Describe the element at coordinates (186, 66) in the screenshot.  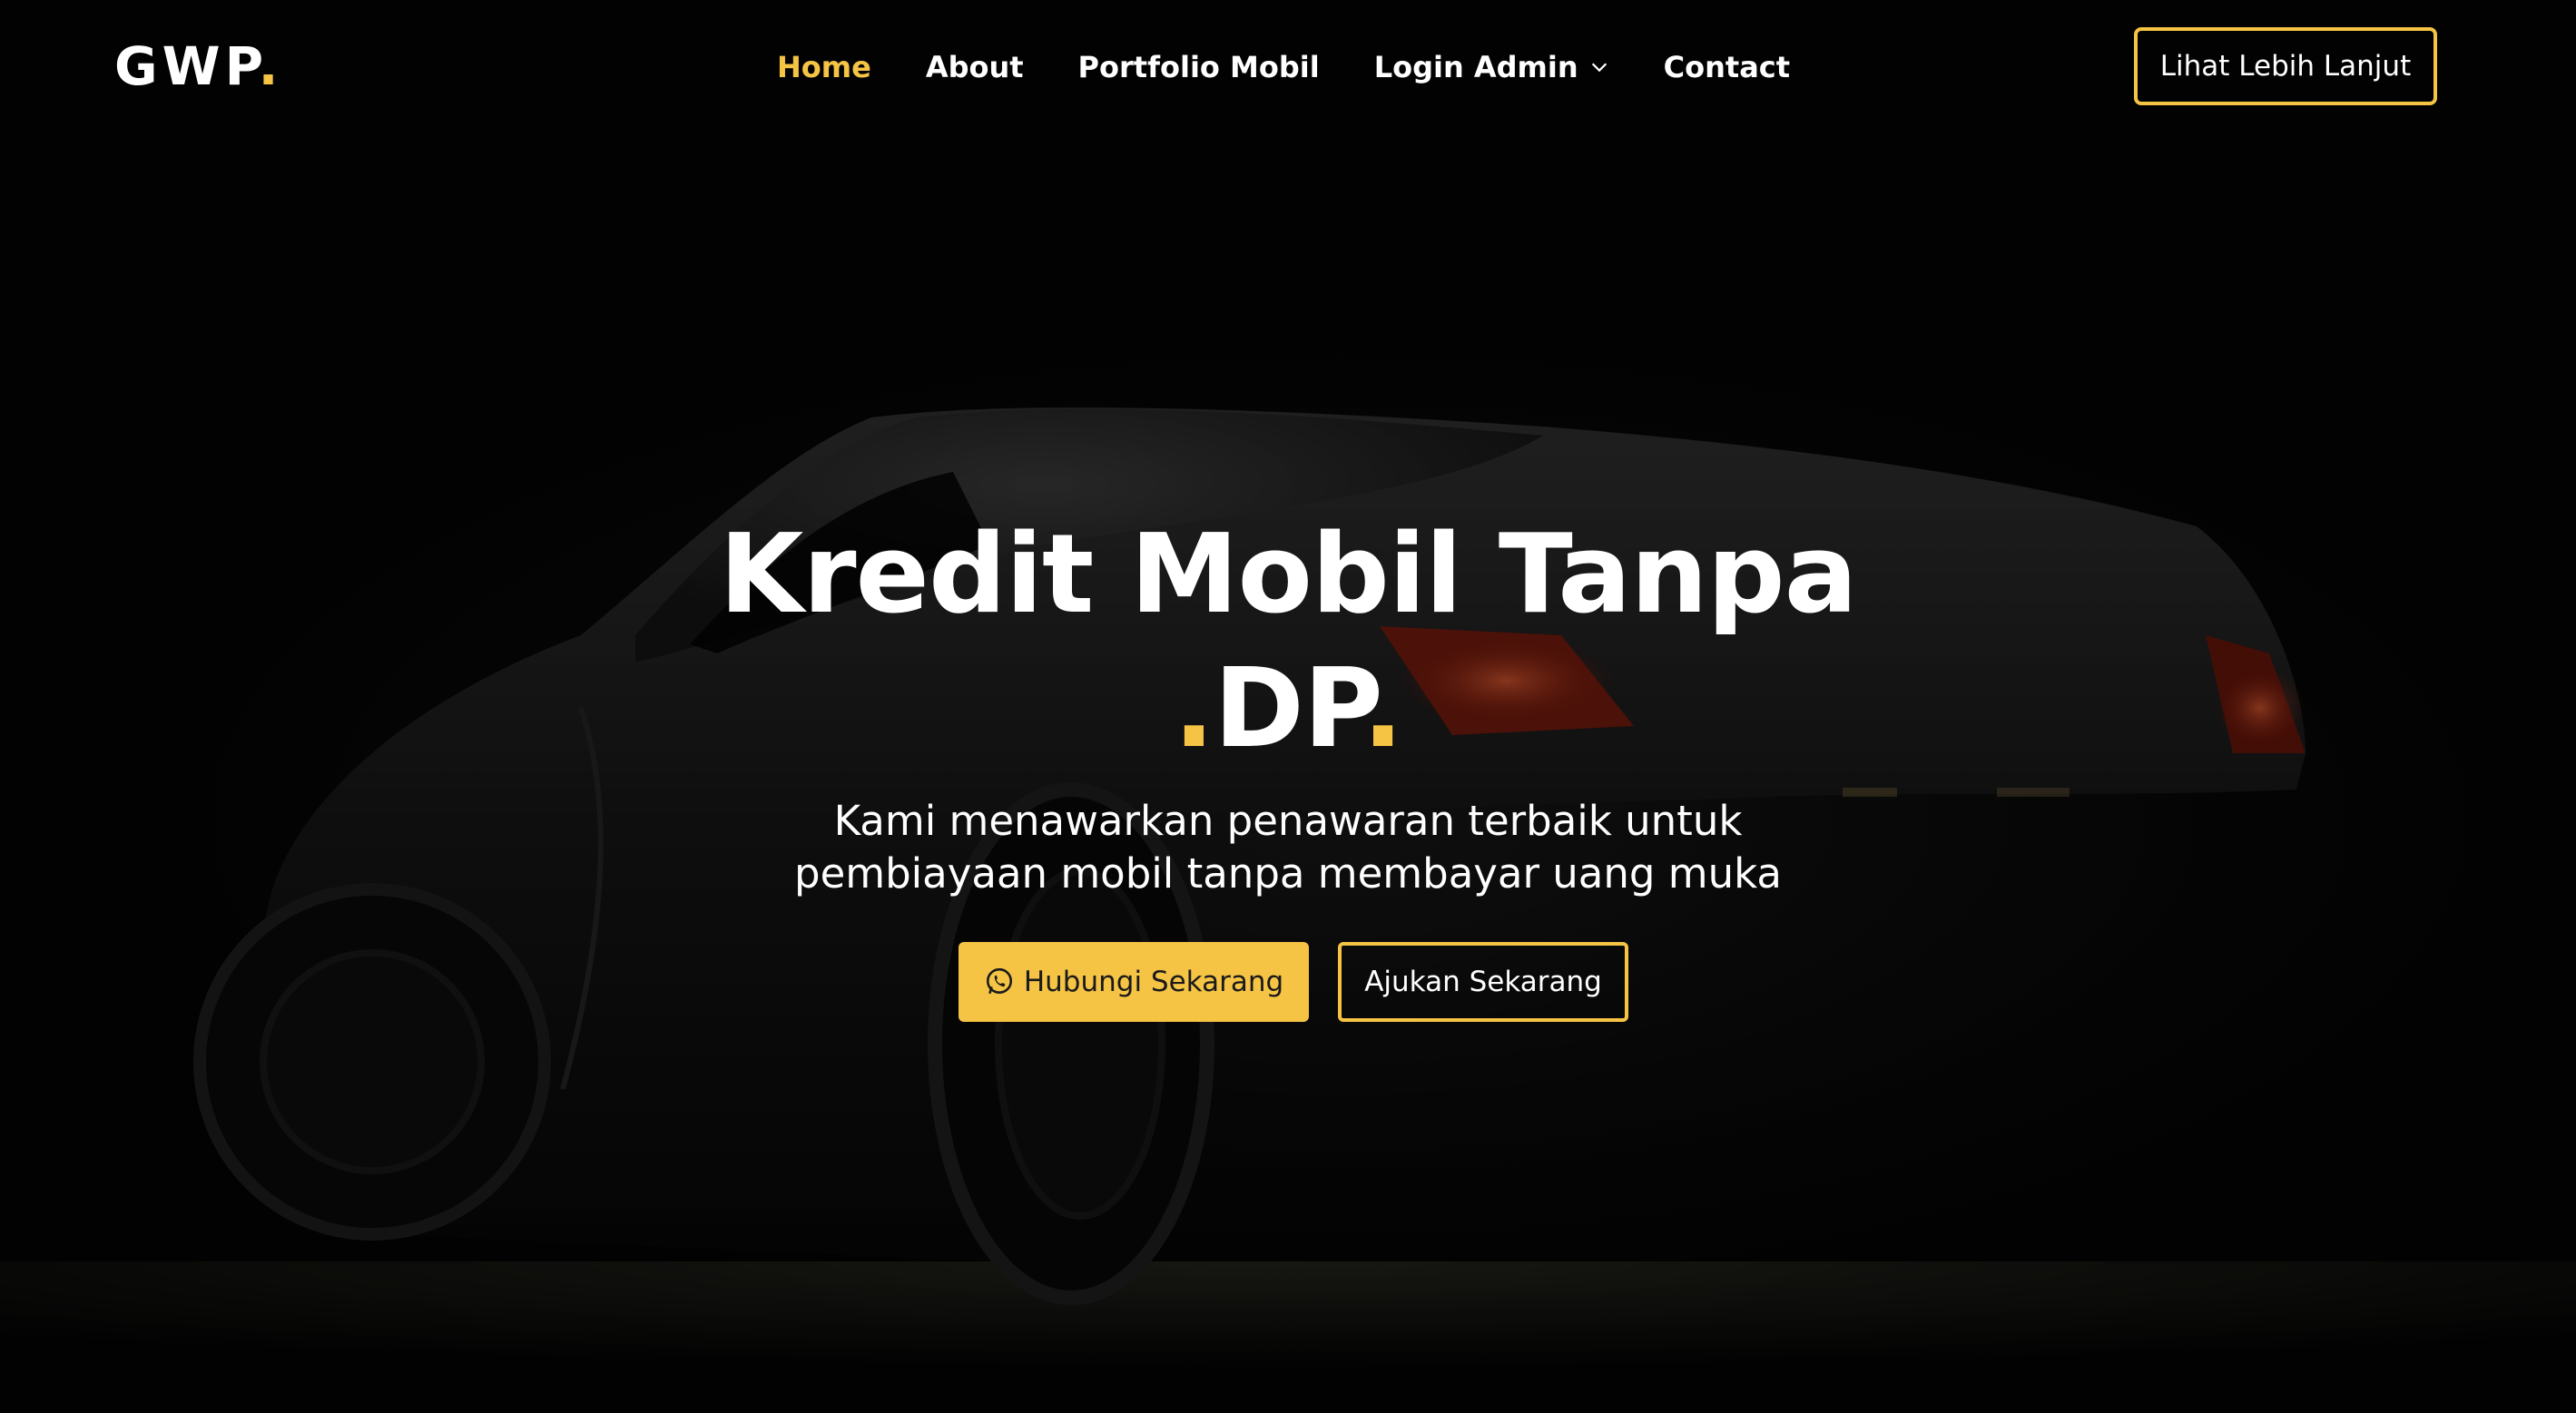
I see `brand-name: GWP` at that location.